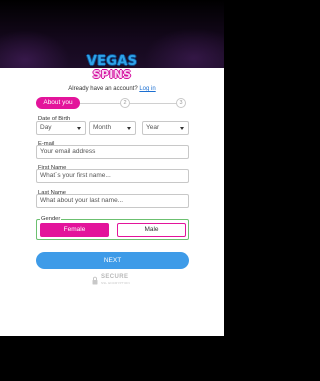 The width and height of the screenshot is (320, 381). Describe the element at coordinates (181, 103) in the screenshot. I see `step-3: 3` at that location.